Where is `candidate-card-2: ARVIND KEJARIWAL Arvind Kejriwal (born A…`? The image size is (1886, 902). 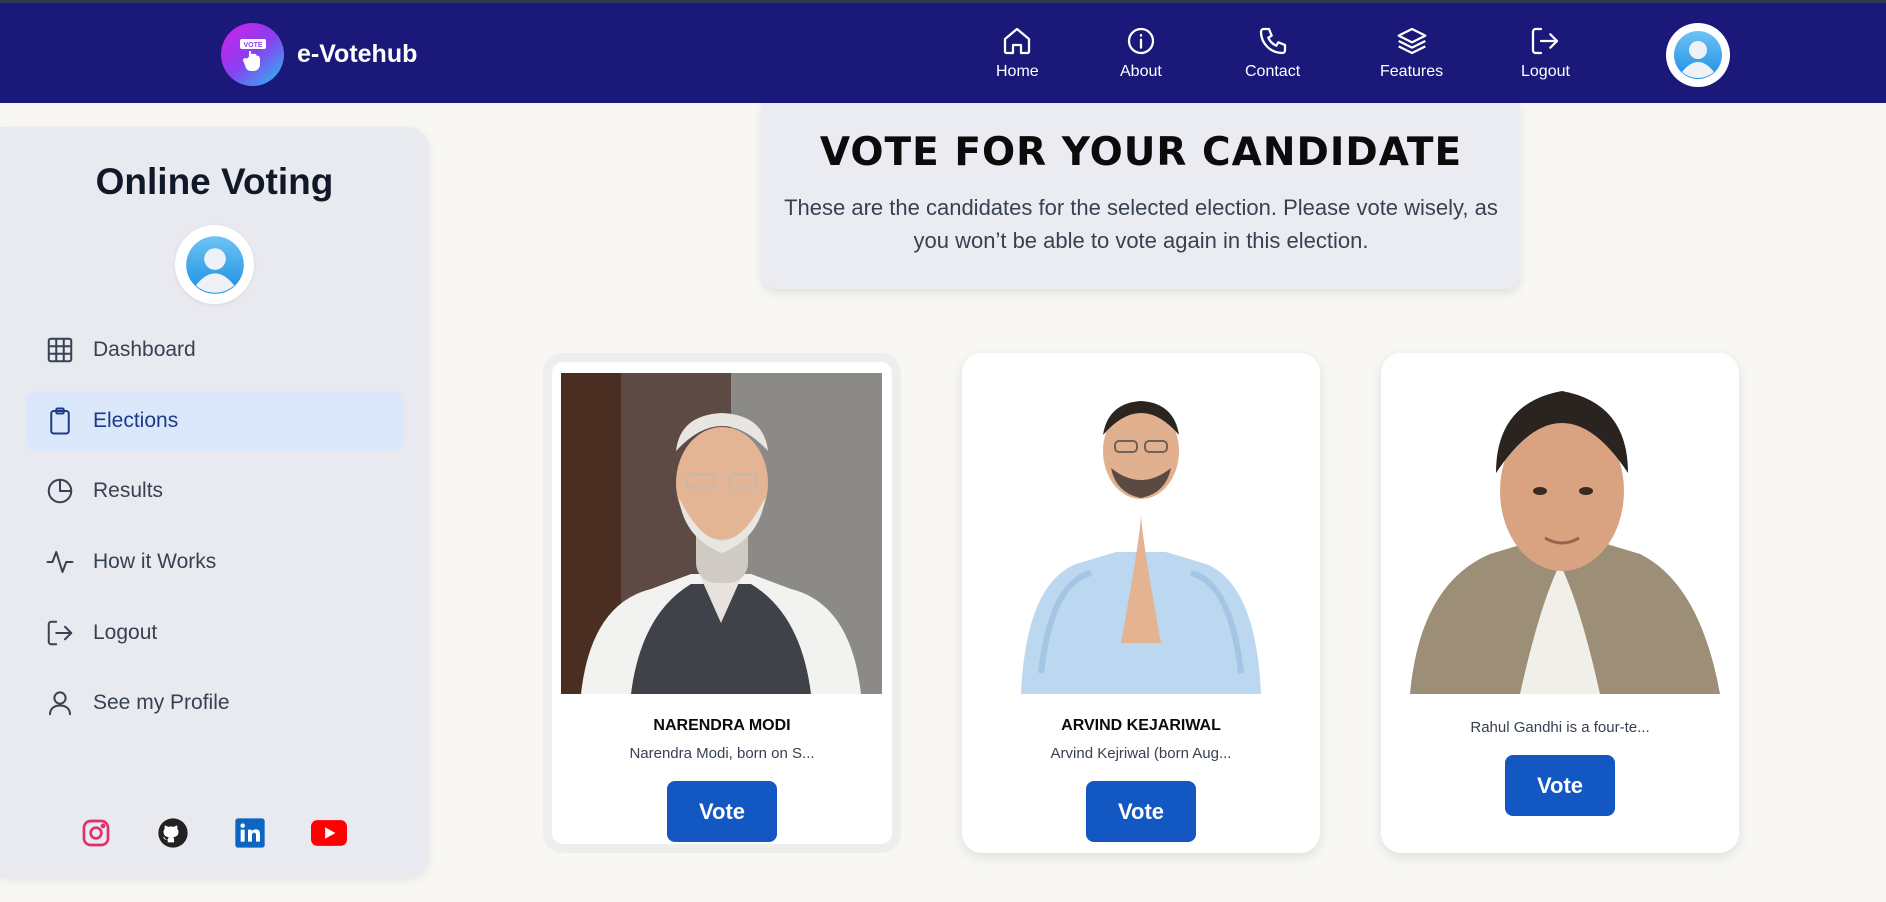 candidate-card-2: ARVIND KEJARIWAL Arvind Kejriwal (born A… is located at coordinates (1141, 603).